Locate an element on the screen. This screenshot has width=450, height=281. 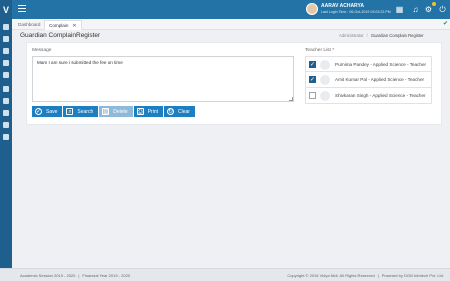
delete-label: Delete is located at coordinates (120, 111).